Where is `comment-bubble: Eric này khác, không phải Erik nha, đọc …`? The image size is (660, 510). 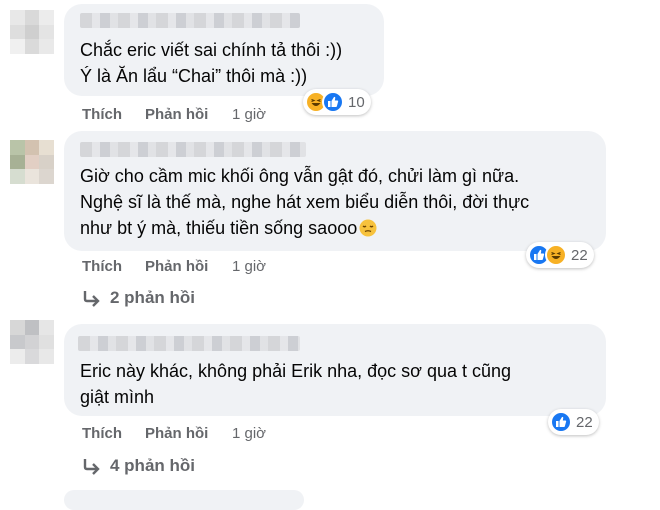
comment-bubble: Eric này khác, không phải Erik nha, đọc … is located at coordinates (335, 370).